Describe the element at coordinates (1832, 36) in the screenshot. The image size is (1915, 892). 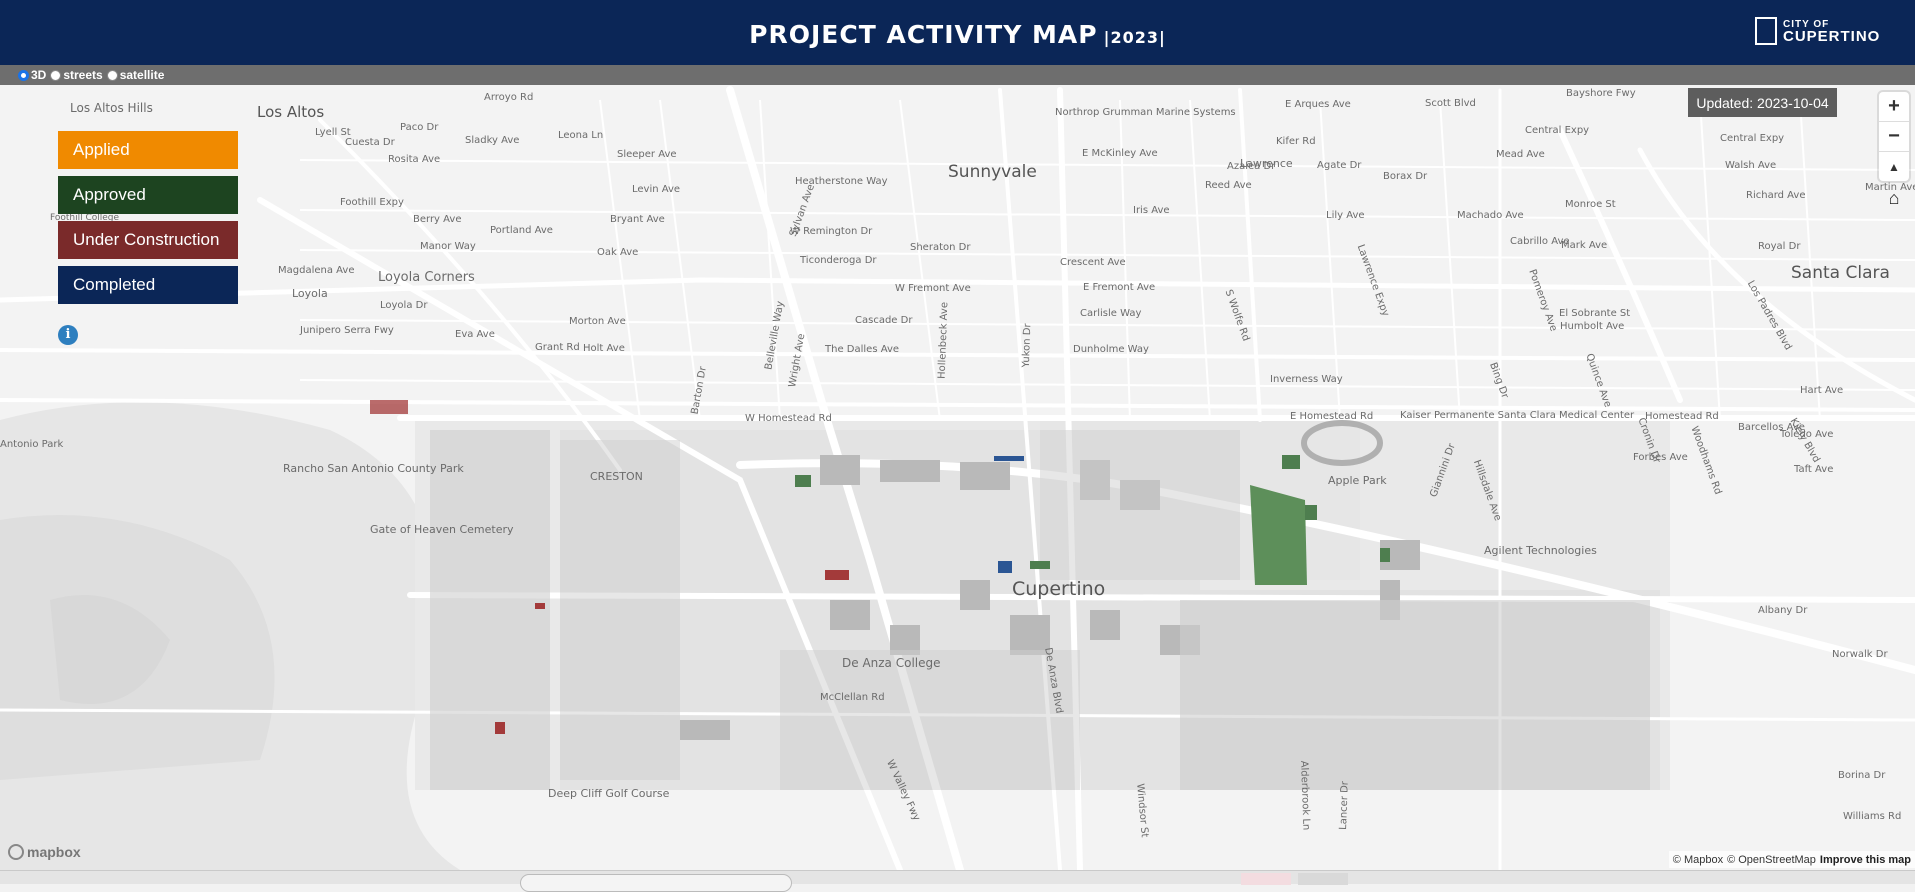
I see `logo-line2: CUPERTINO` at that location.